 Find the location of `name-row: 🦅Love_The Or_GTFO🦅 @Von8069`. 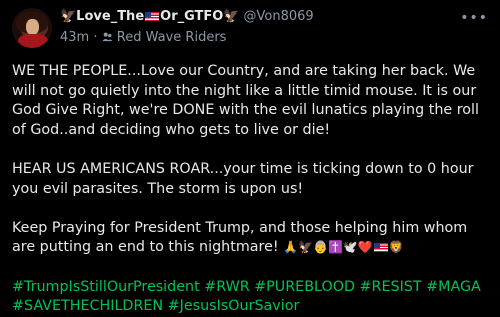

name-row: 🦅Love_The Or_GTFO🦅 @Von8069 is located at coordinates (187, 17).